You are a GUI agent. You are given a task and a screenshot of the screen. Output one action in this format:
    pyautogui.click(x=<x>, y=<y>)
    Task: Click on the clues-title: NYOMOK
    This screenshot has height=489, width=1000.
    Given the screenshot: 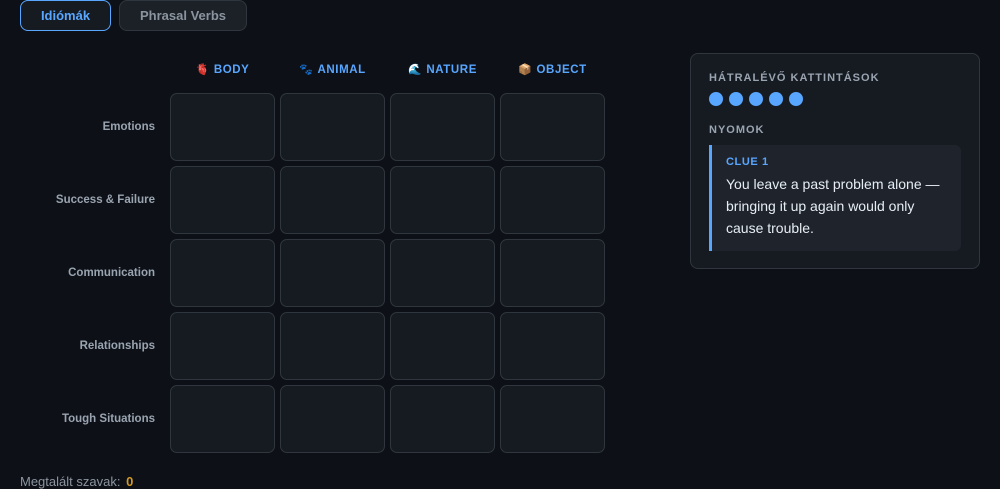 What is the action you would take?
    pyautogui.click(x=737, y=130)
    